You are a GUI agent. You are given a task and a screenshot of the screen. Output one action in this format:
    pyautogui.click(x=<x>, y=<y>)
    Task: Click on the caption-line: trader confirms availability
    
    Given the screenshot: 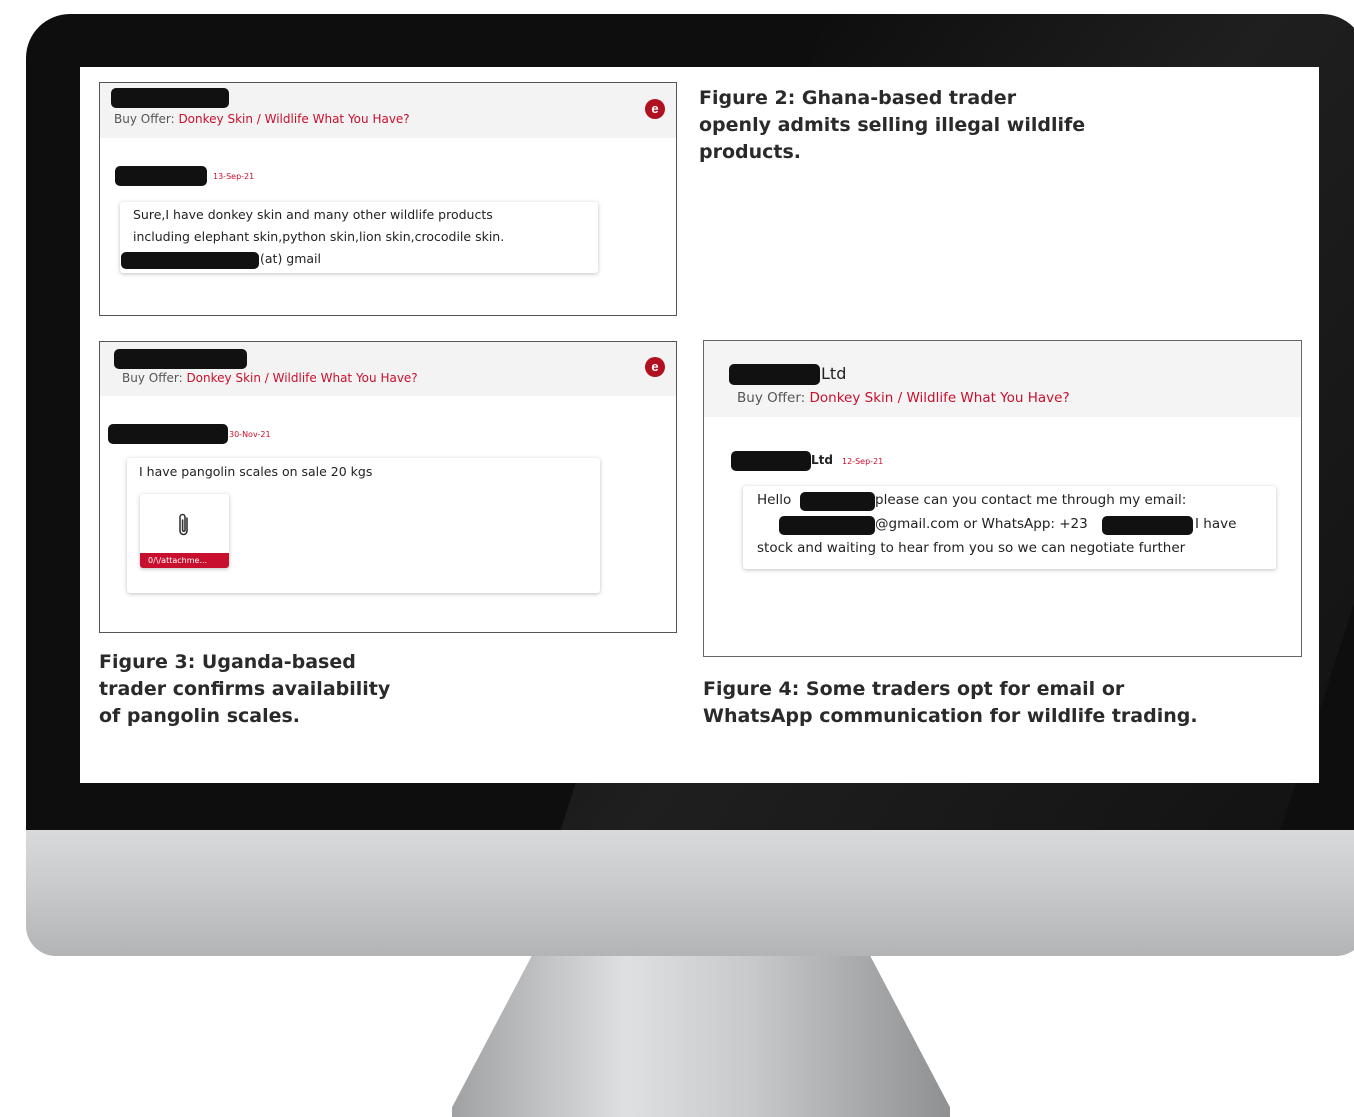 What is the action you would take?
    pyautogui.click(x=245, y=689)
    